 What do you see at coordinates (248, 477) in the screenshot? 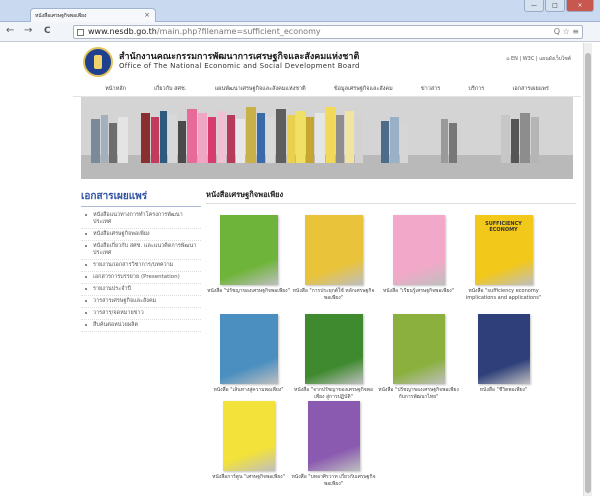
I see `book-caption: หนังสือการ์ตูน "เศรษฐกิจพอเพียง"` at bounding box center [248, 477].